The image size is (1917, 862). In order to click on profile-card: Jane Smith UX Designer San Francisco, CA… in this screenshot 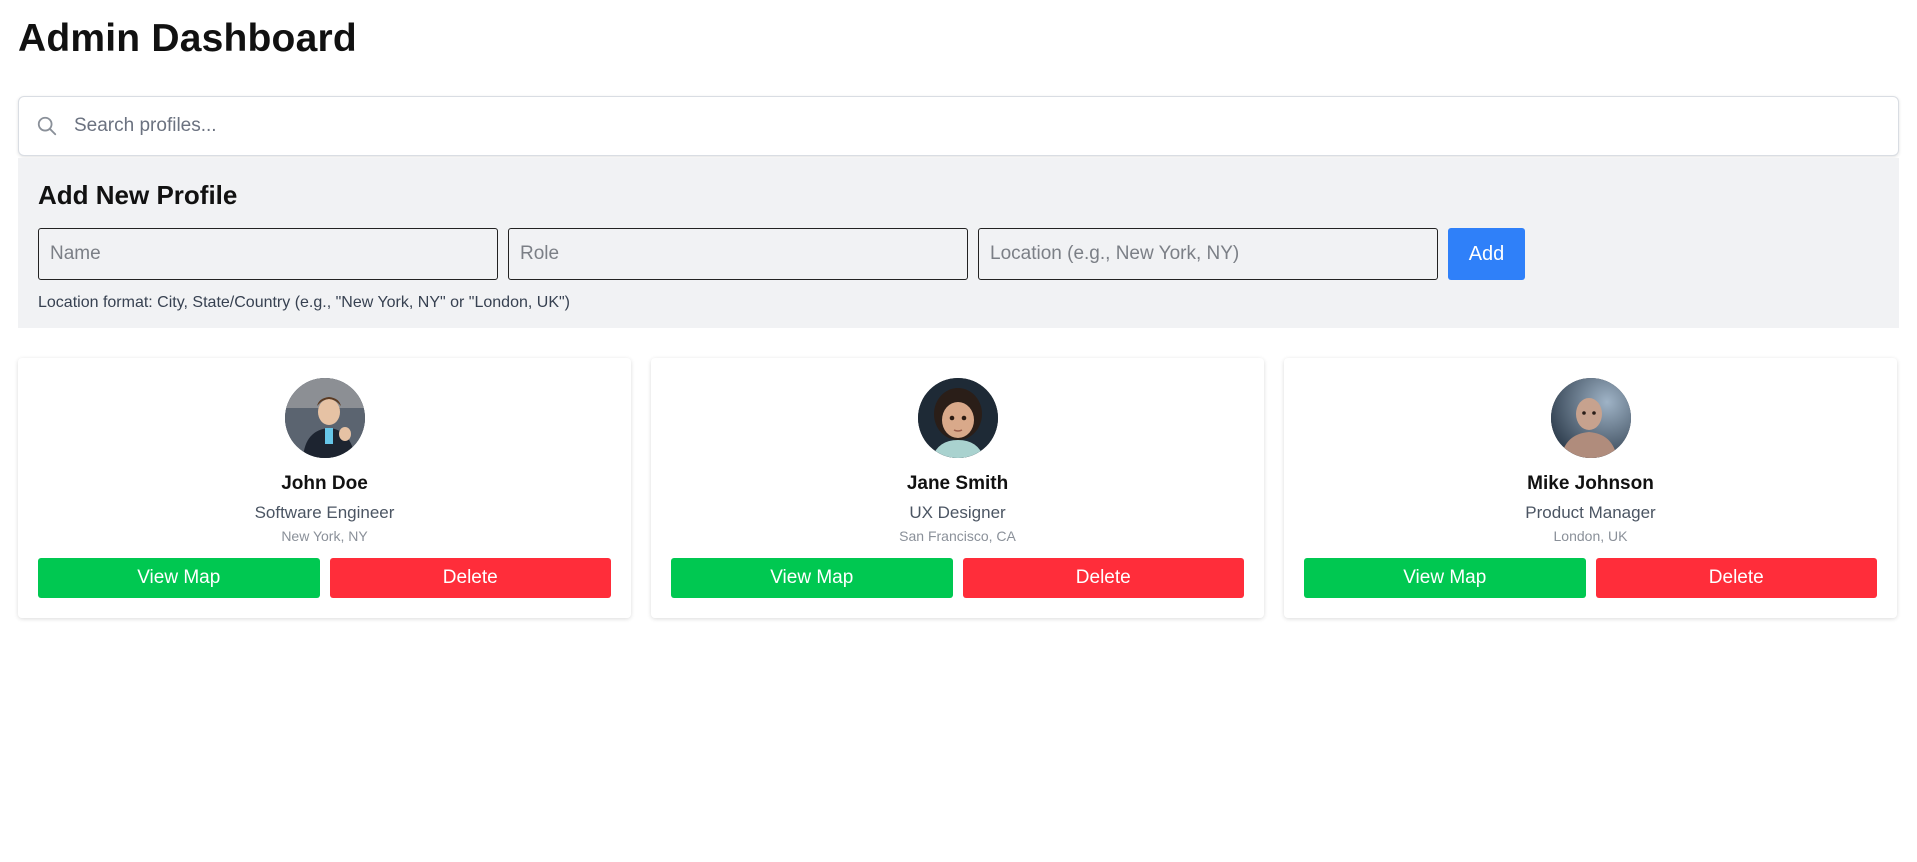, I will do `click(957, 488)`.